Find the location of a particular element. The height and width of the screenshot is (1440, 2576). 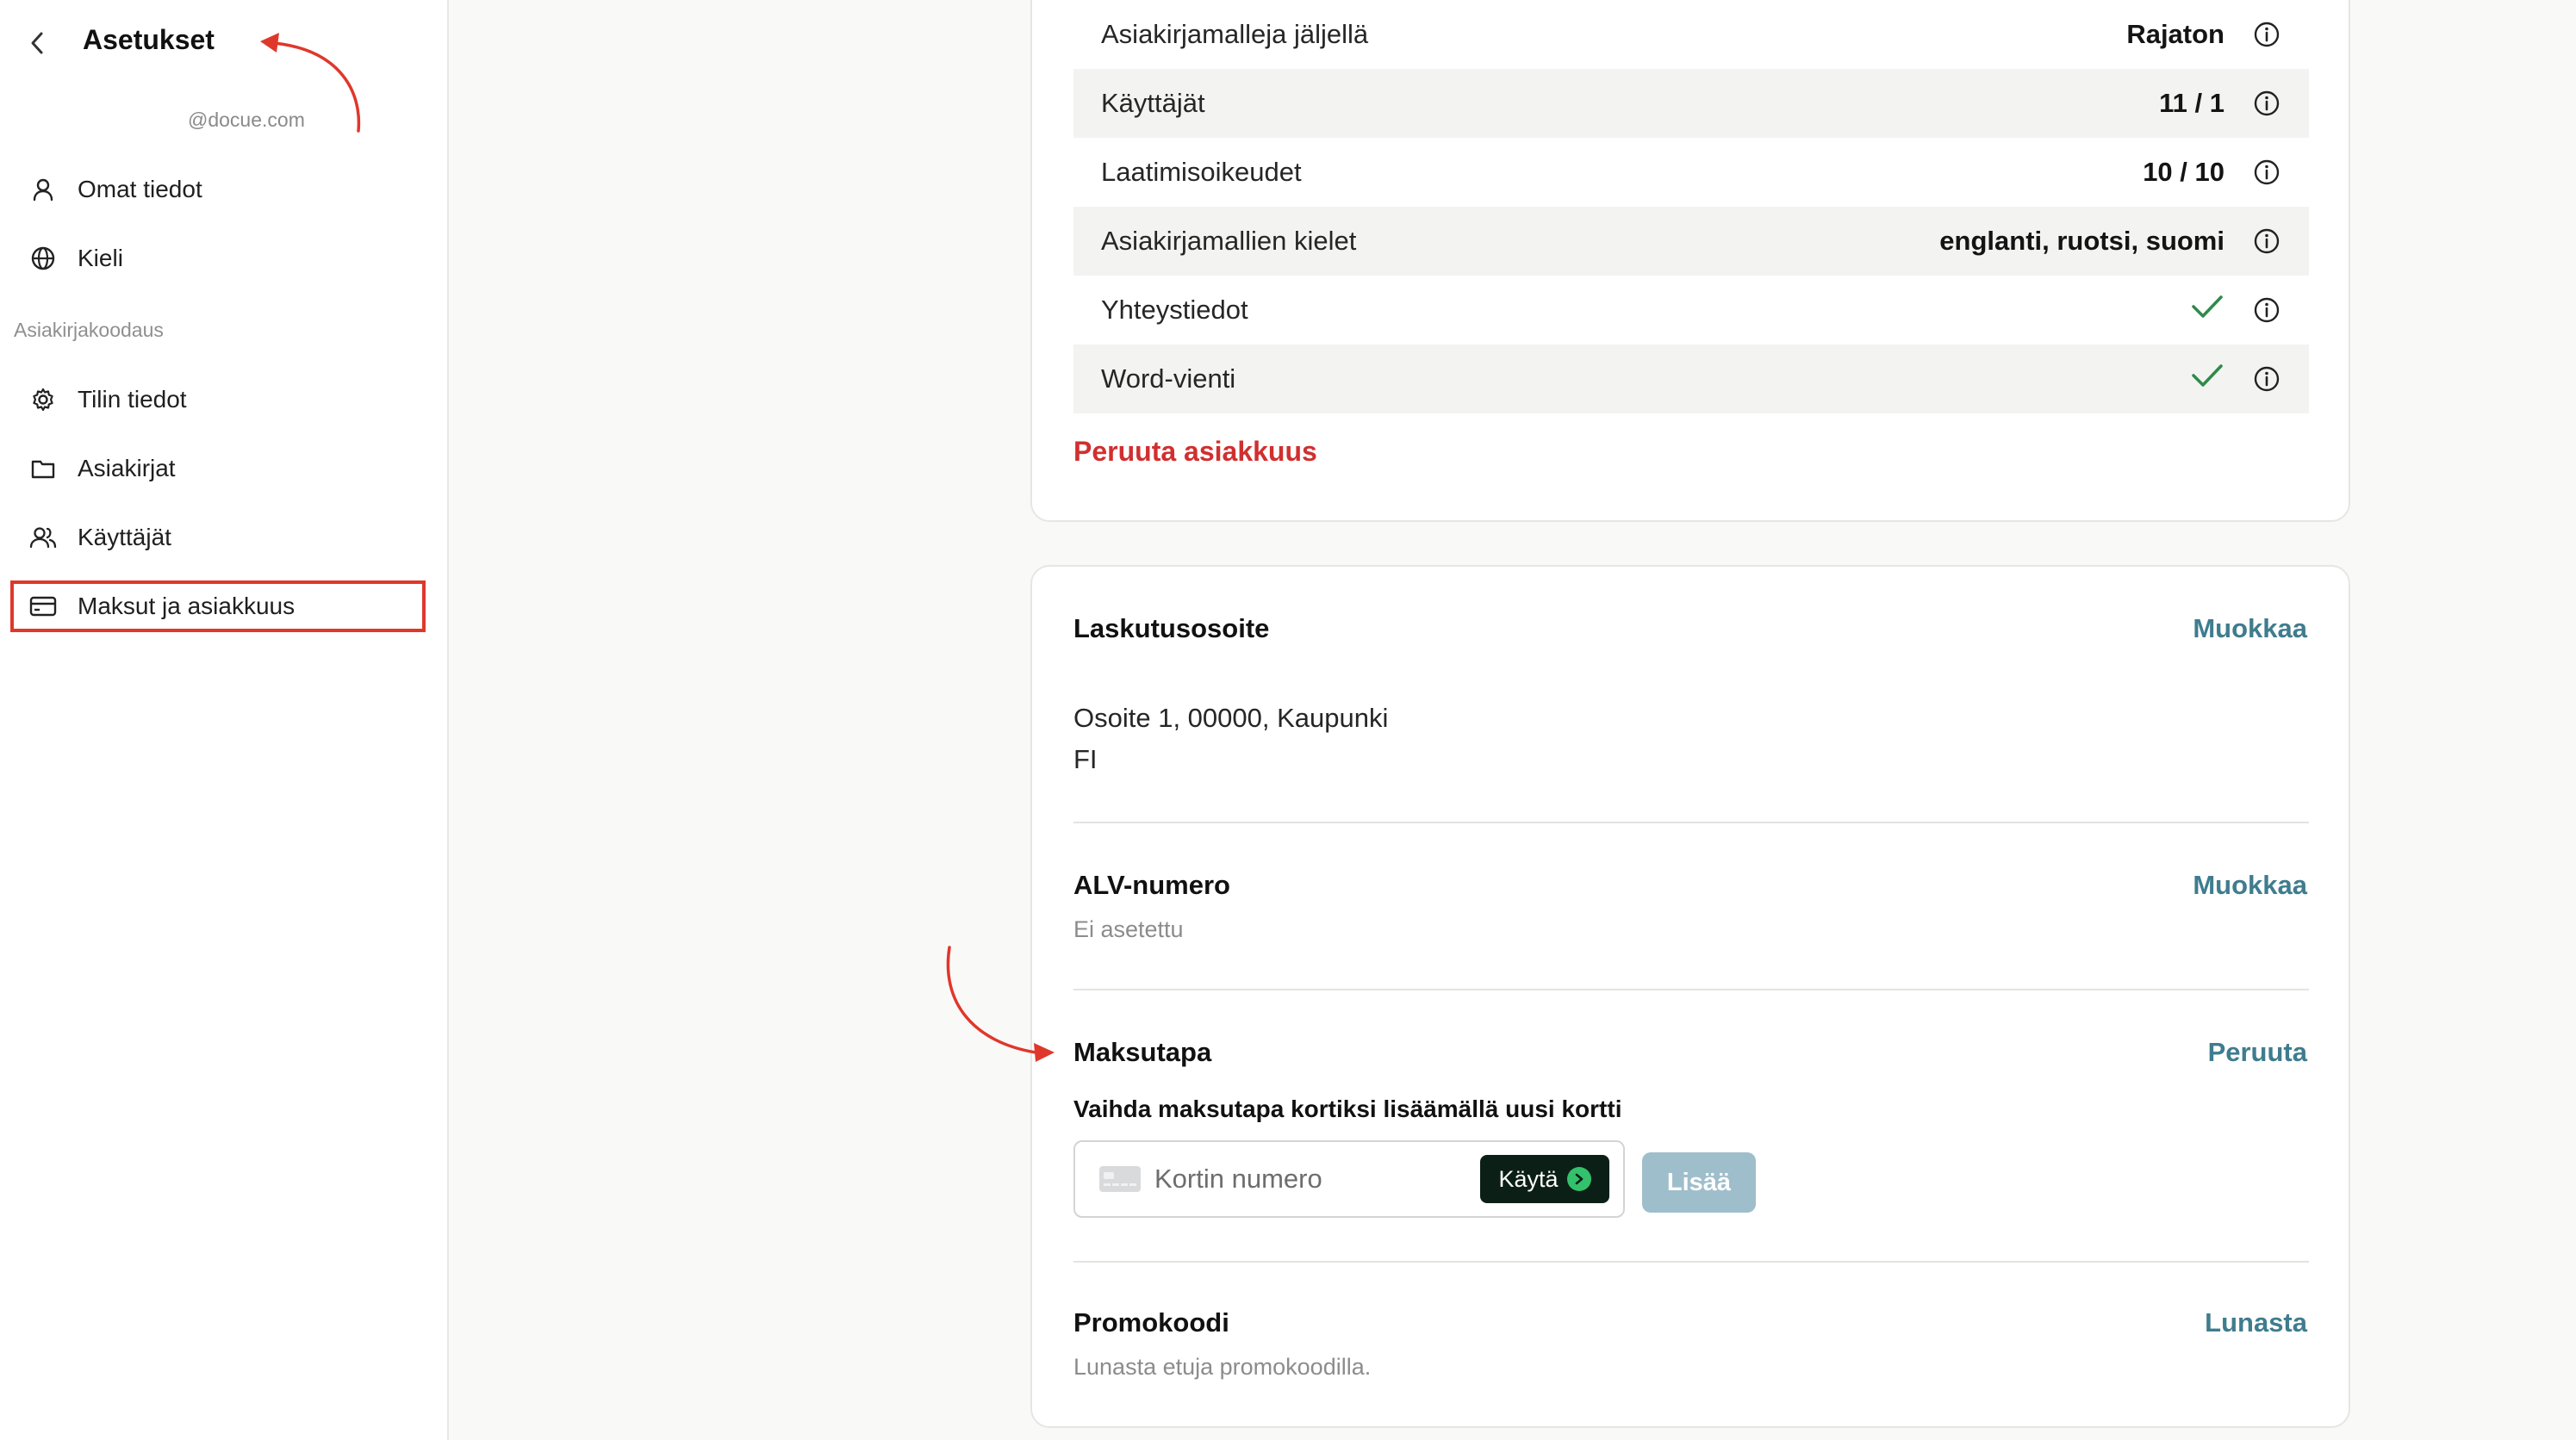

address-line2: FI is located at coordinates (1086, 759).